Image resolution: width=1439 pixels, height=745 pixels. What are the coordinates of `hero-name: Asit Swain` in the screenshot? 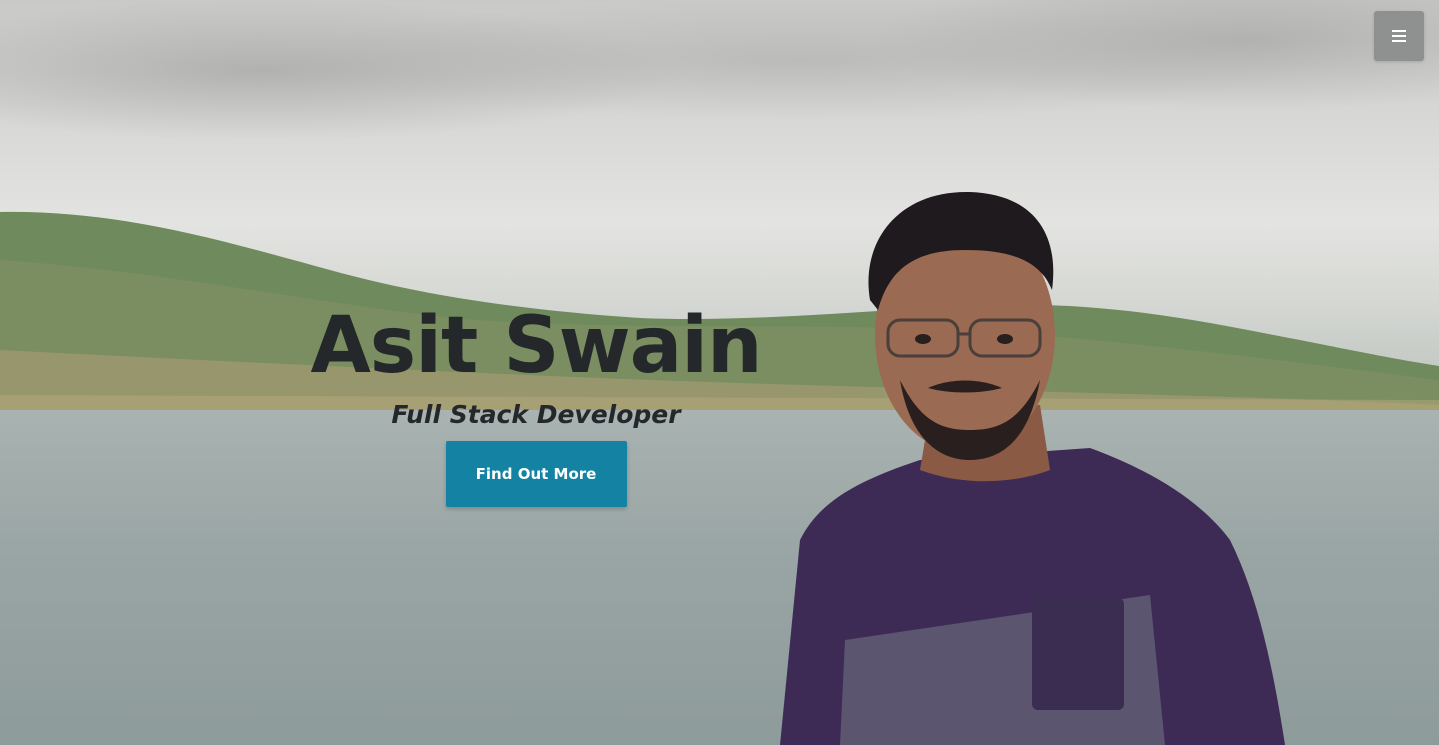 It's located at (536, 346).